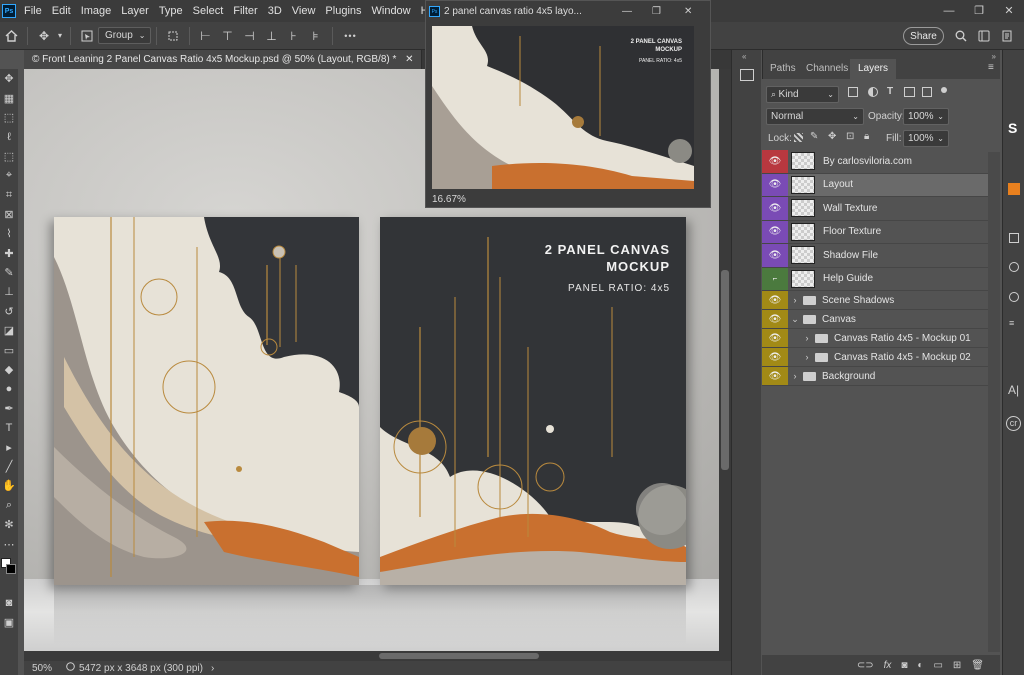 This screenshot has width=1024, height=675. What do you see at coordinates (994, 56) in the screenshot?
I see `collapse-panels-icon: »` at bounding box center [994, 56].